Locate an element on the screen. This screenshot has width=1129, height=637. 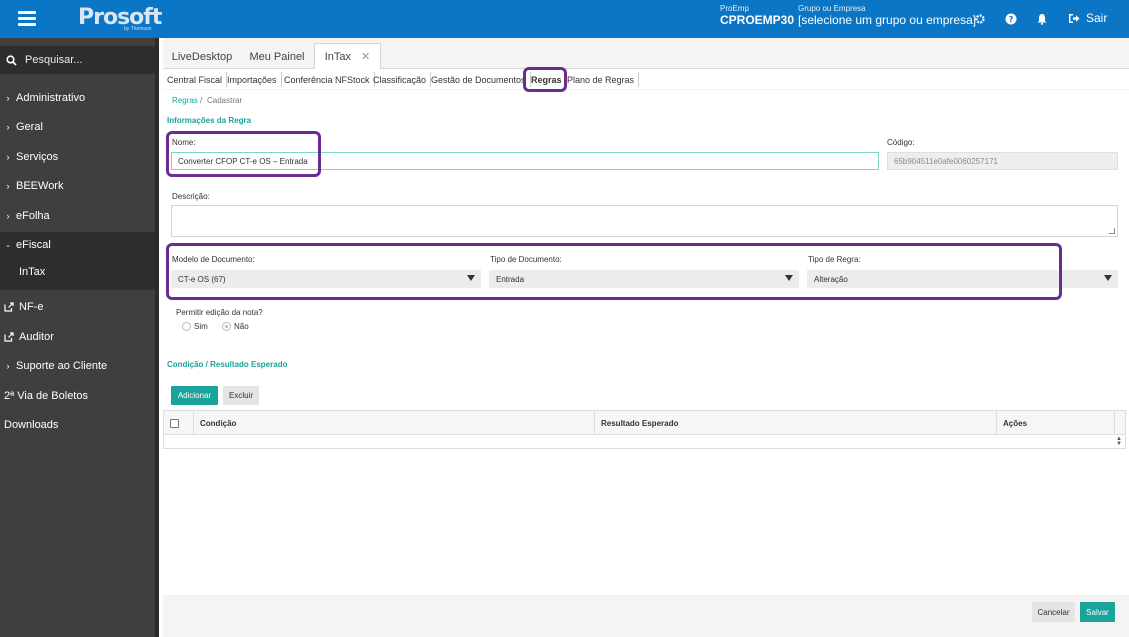
search-input is located at coordinates (80, 60).